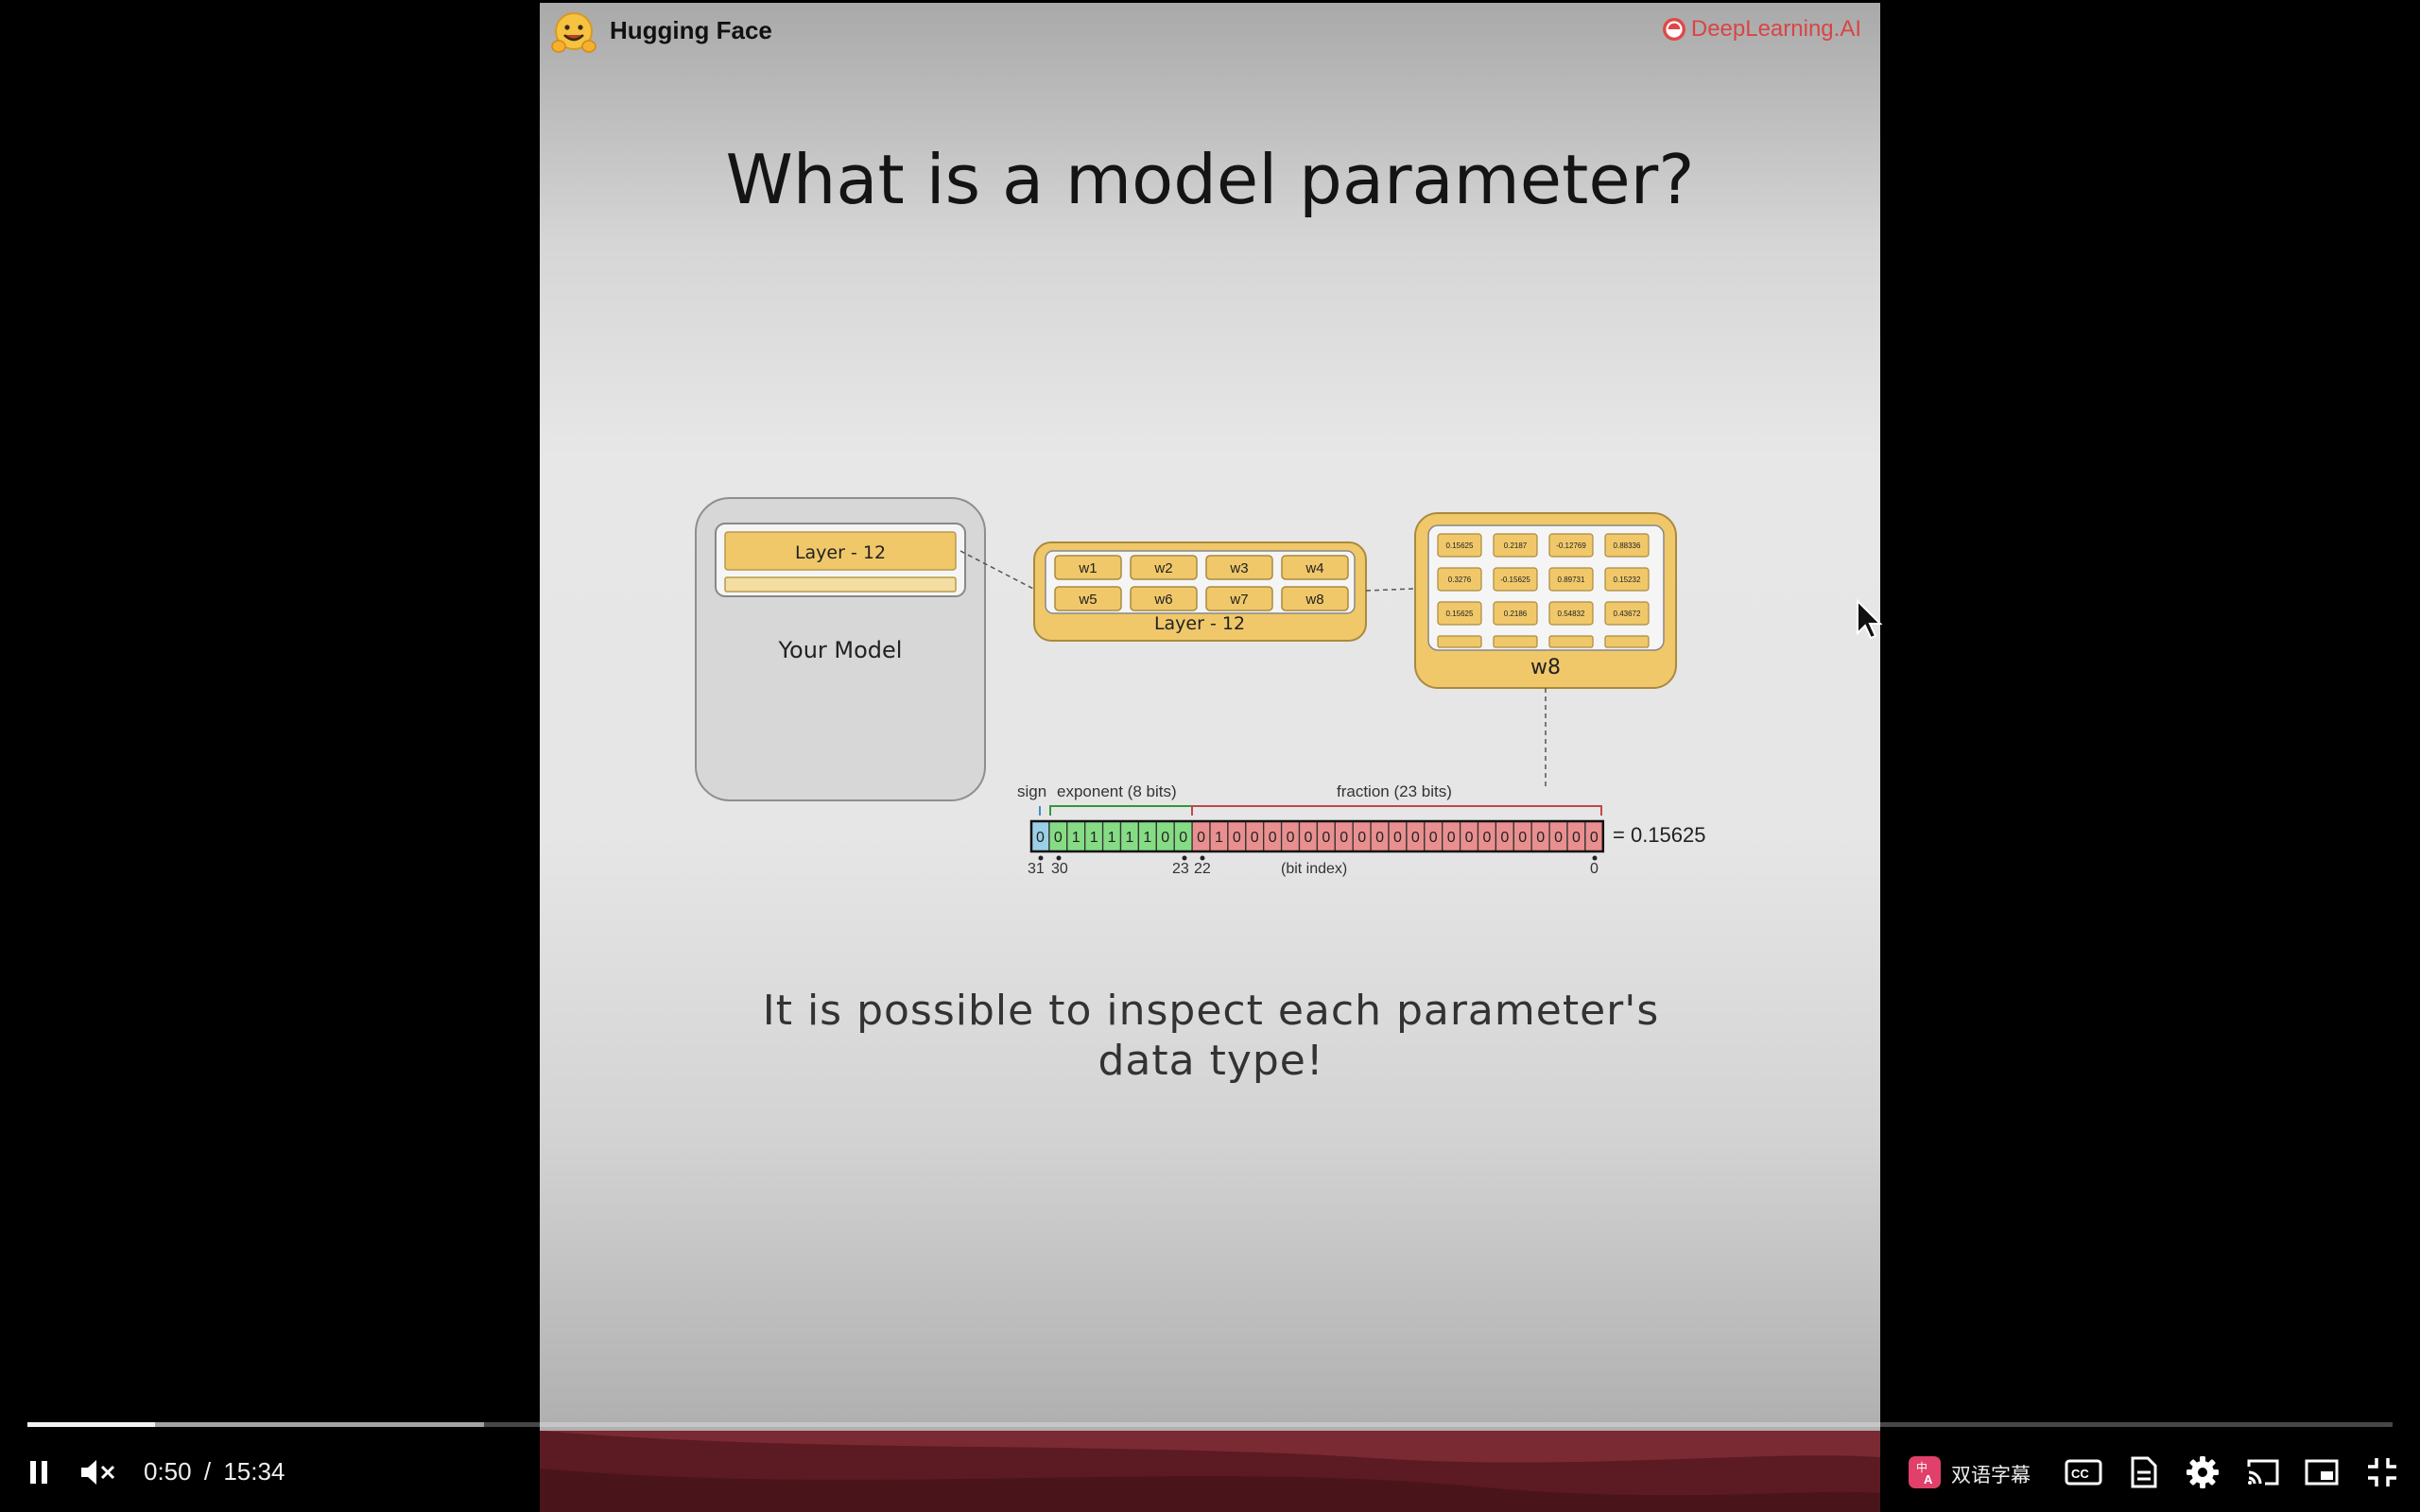 The width and height of the screenshot is (2420, 1512). What do you see at coordinates (1515, 580) in the screenshot?
I see `matrix-value: -0.15625` at bounding box center [1515, 580].